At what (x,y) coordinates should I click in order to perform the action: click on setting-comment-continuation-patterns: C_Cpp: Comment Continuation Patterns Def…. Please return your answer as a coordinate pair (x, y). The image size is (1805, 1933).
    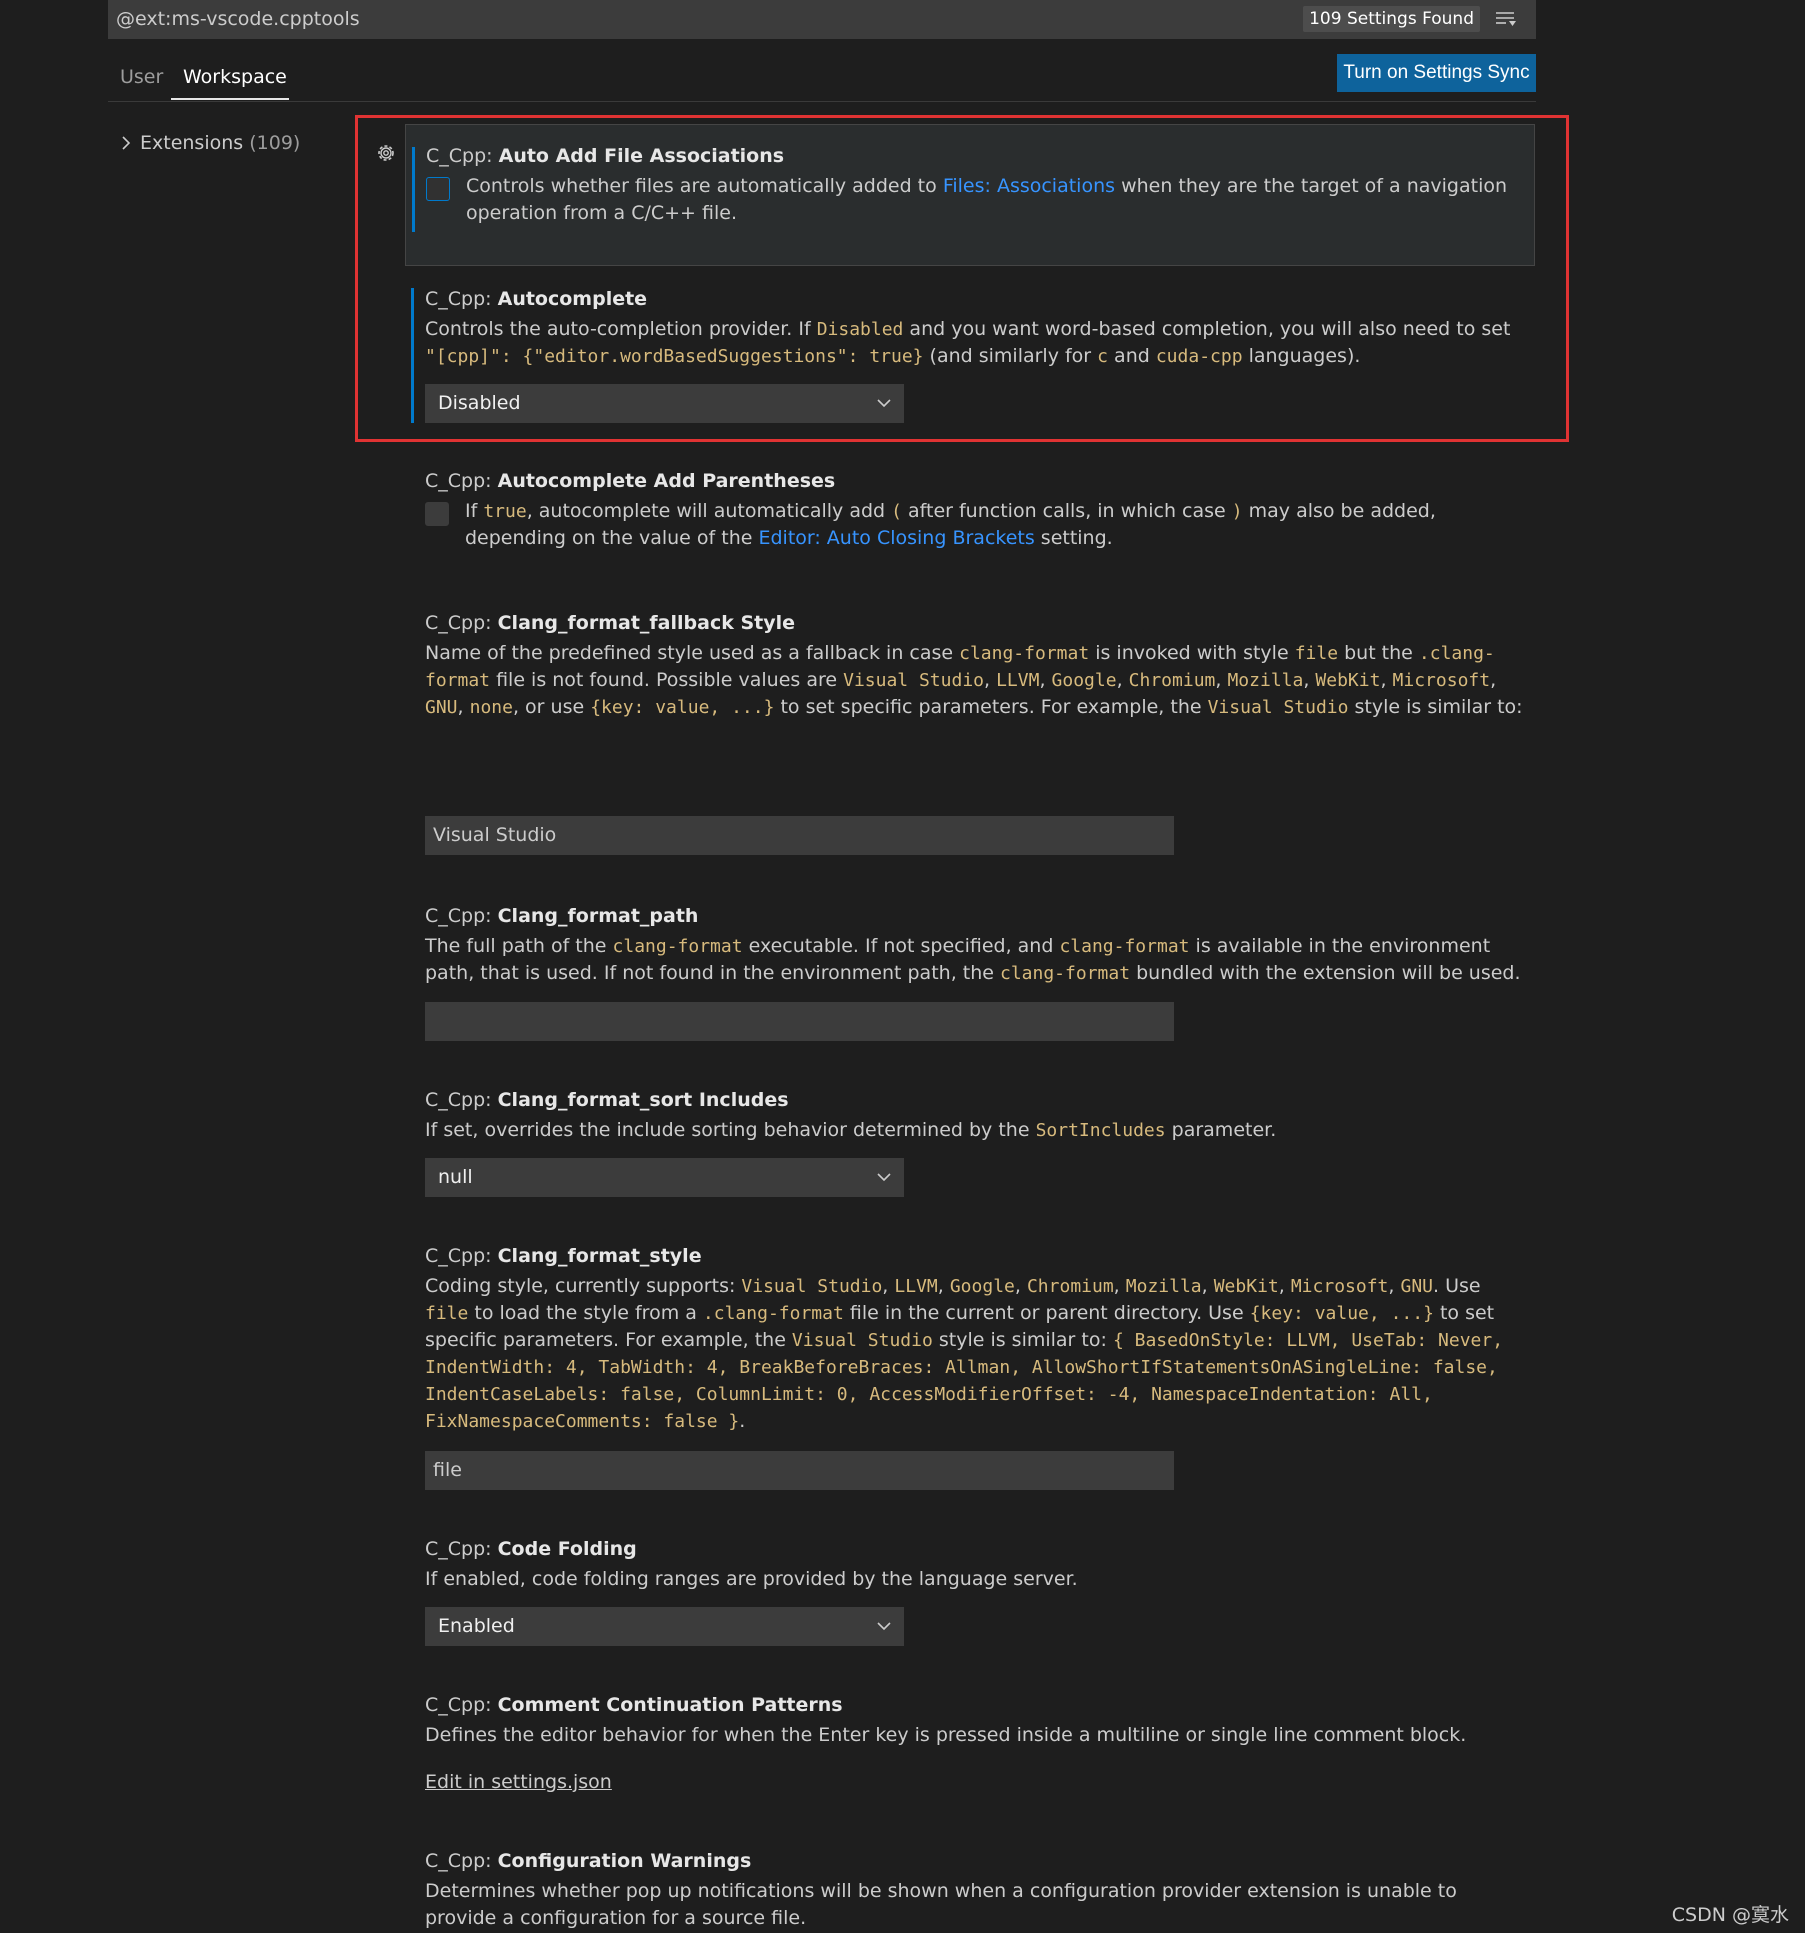
    Looking at the image, I should click on (970, 1747).